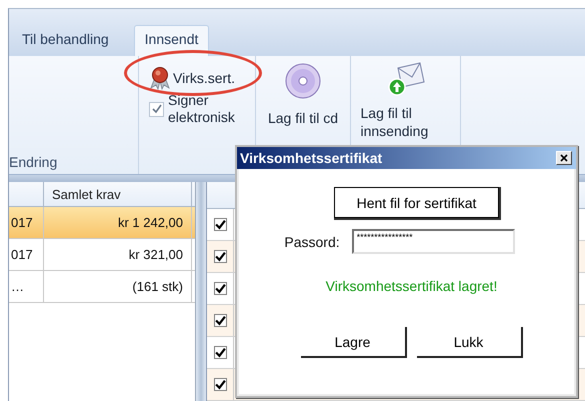 The image size is (585, 401). What do you see at coordinates (202, 109) in the screenshot?
I see `checkbox-label: Signer elektronisk` at bounding box center [202, 109].